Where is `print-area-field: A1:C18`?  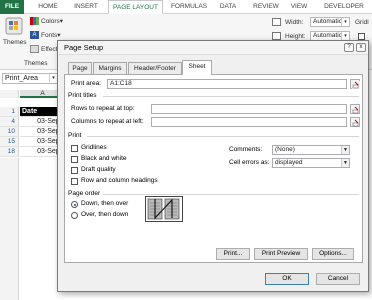
print-area-field: A1:C18 is located at coordinates (227, 84).